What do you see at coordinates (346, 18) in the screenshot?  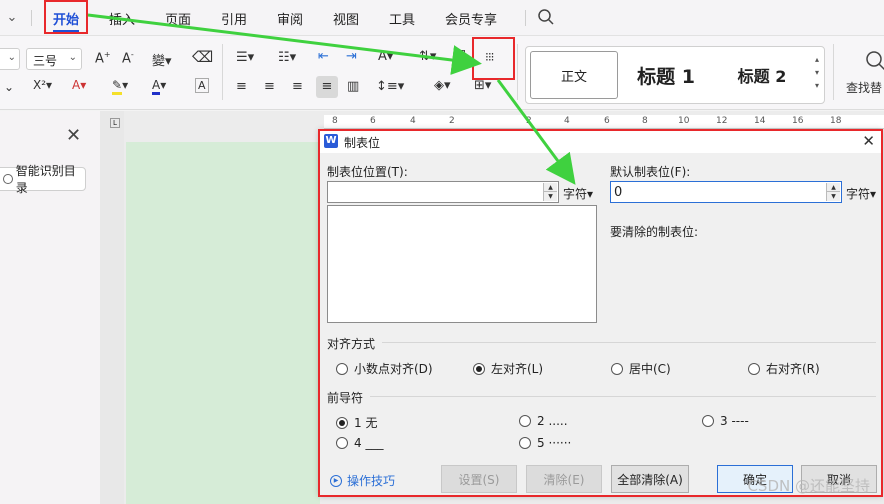 I see `tab-view: 视图` at bounding box center [346, 18].